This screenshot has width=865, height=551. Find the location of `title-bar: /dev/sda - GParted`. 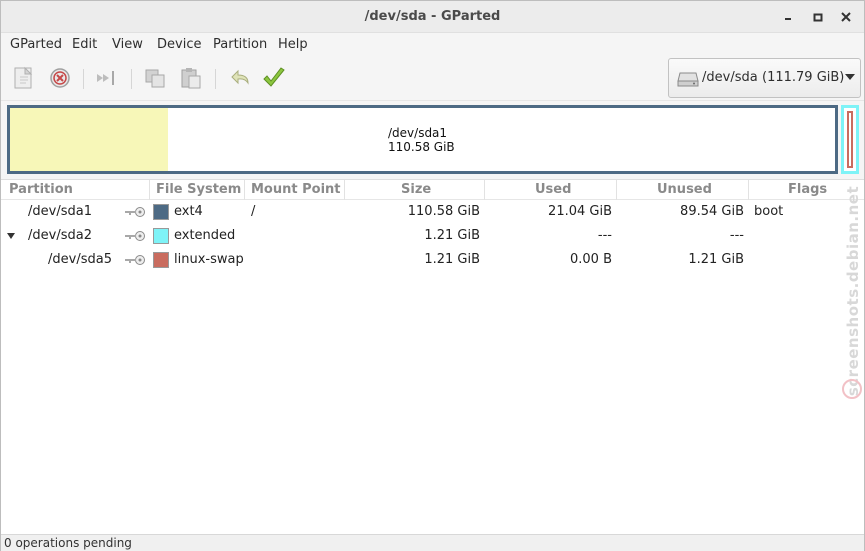

title-bar: /dev/sda - GParted is located at coordinates (432, 17).